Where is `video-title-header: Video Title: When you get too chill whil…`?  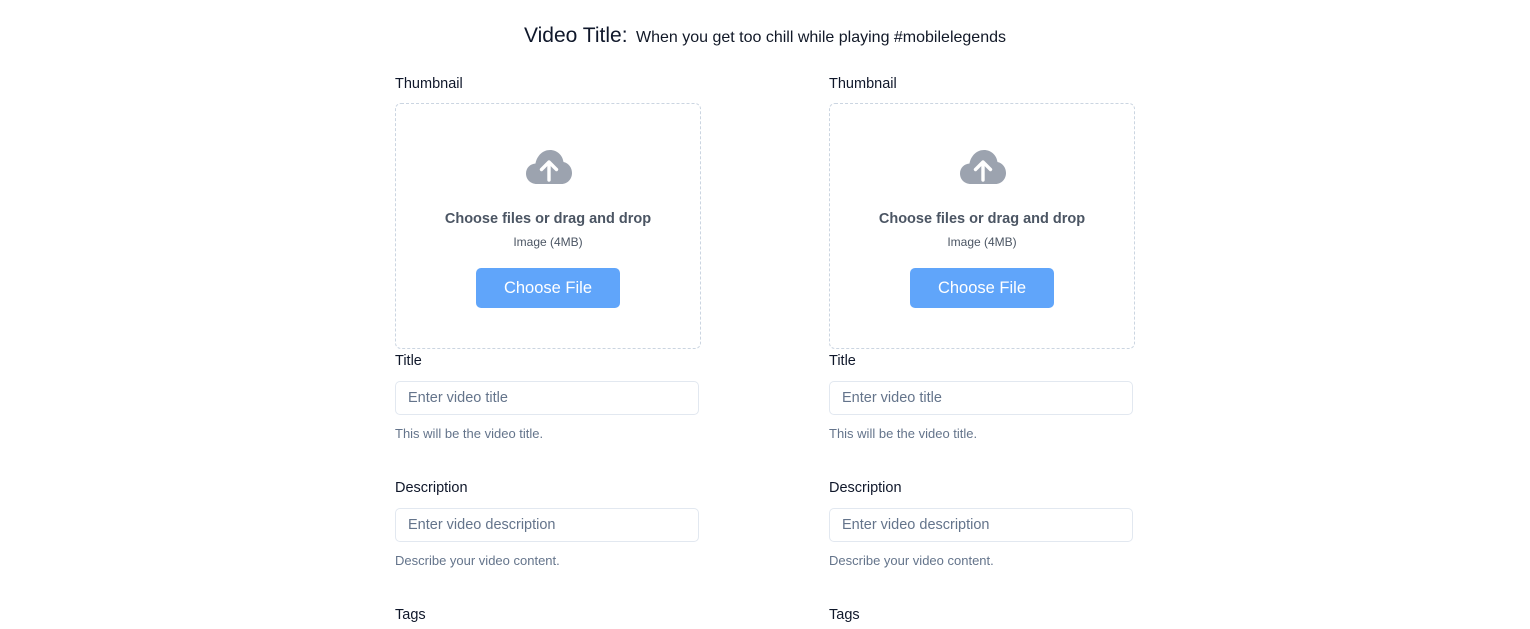
video-title-header: Video Title: When you get too chill whil… is located at coordinates (765, 36).